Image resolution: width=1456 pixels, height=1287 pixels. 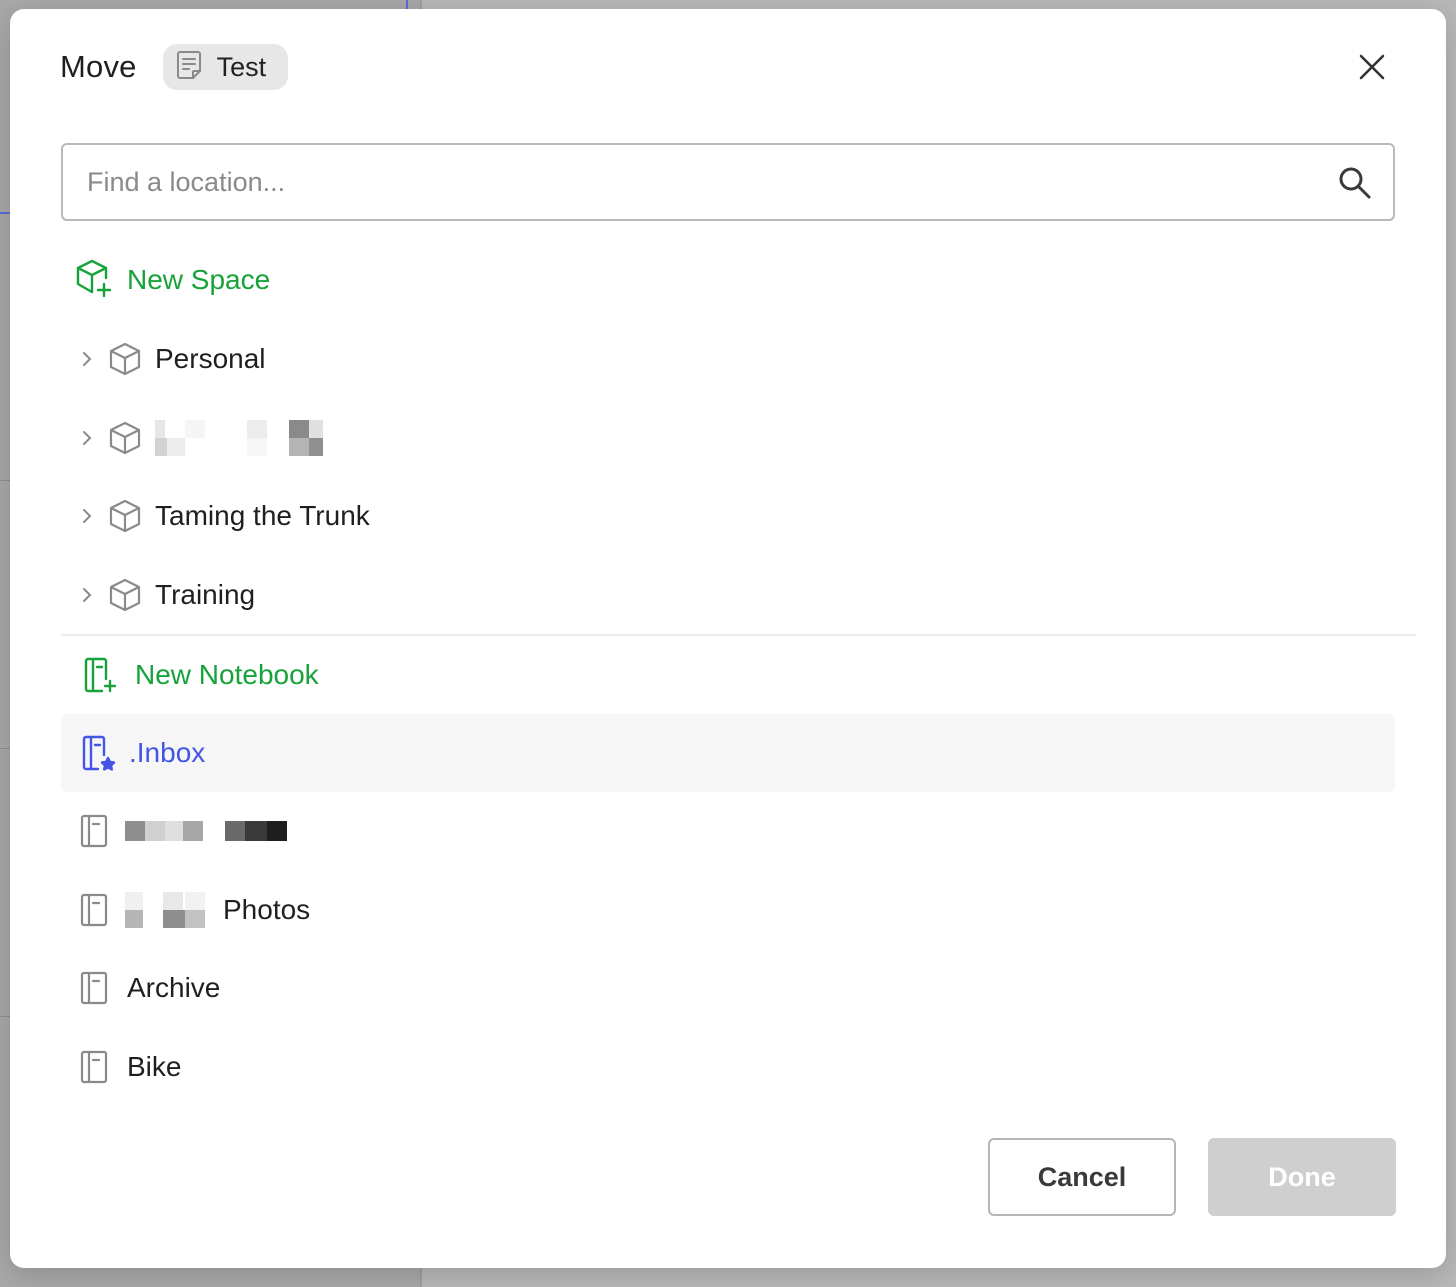 What do you see at coordinates (738, 635) in the screenshot?
I see `section-divider` at bounding box center [738, 635].